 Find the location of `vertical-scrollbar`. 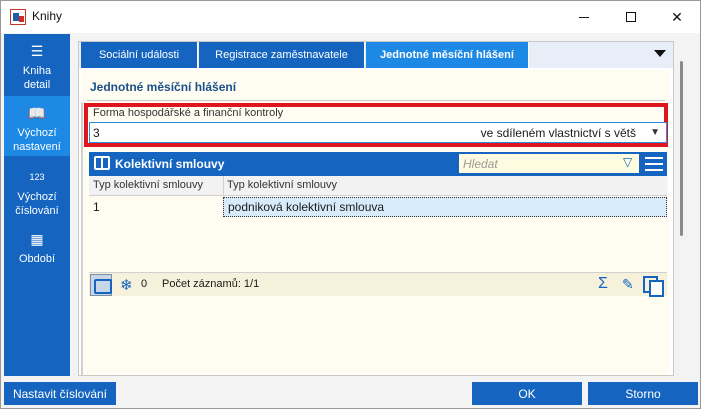

vertical-scrollbar is located at coordinates (682, 208).